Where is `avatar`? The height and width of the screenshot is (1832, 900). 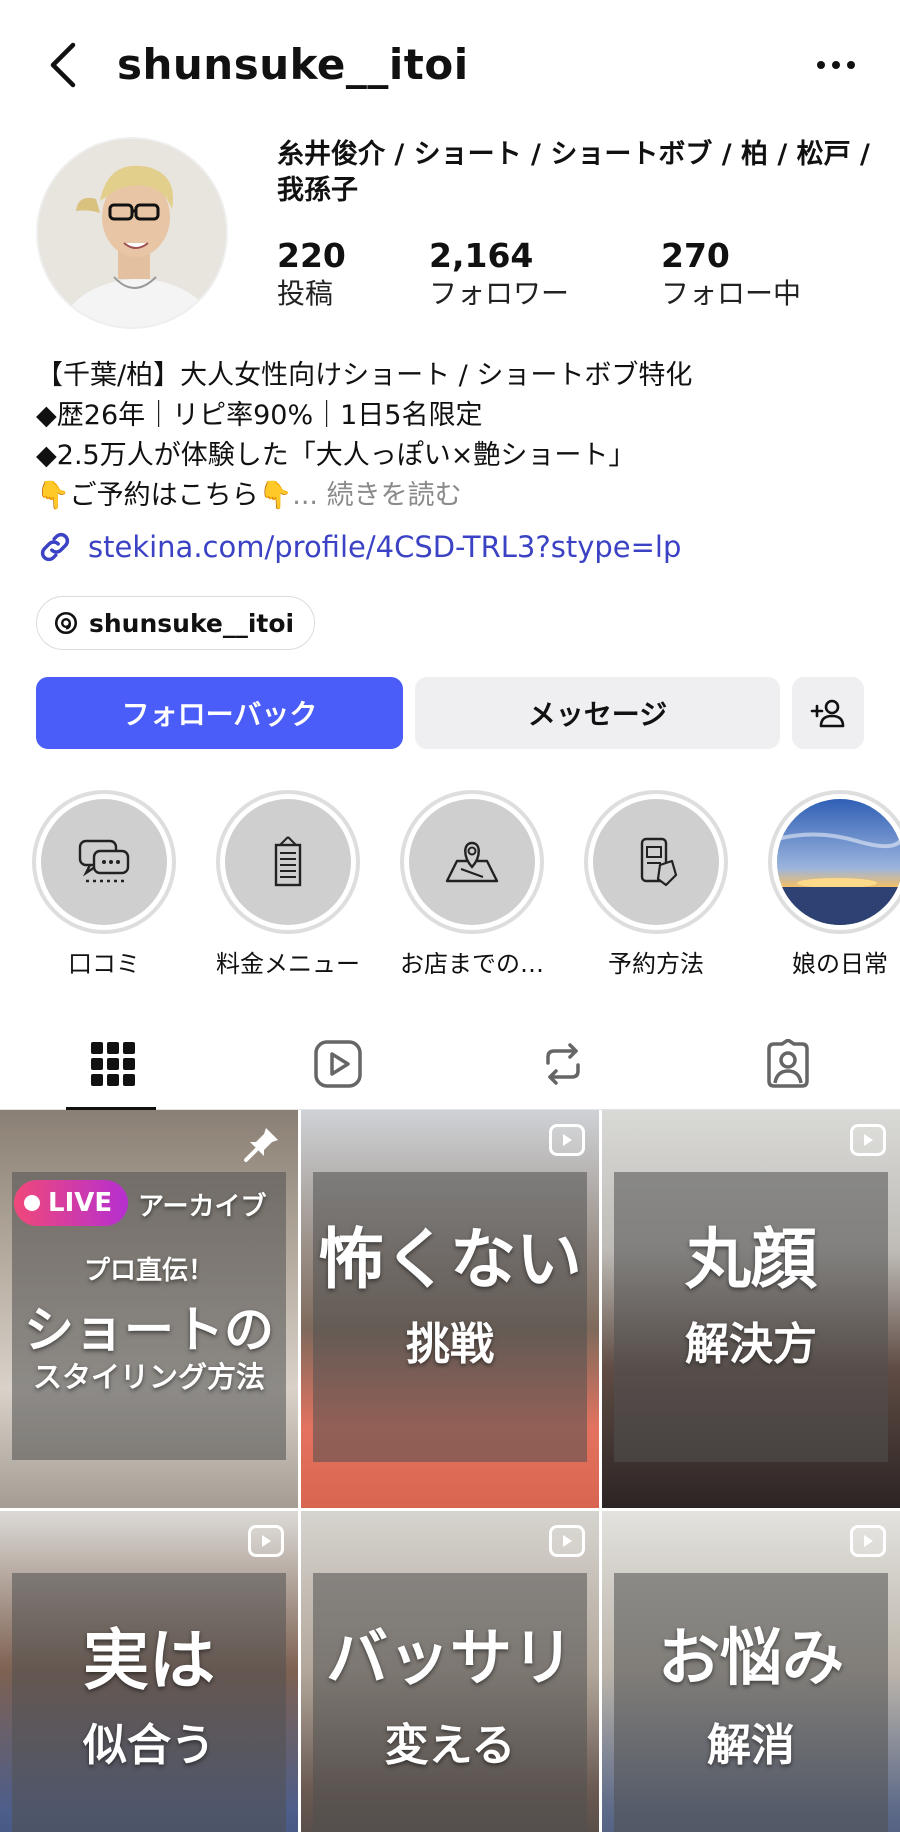
avatar is located at coordinates (132, 233).